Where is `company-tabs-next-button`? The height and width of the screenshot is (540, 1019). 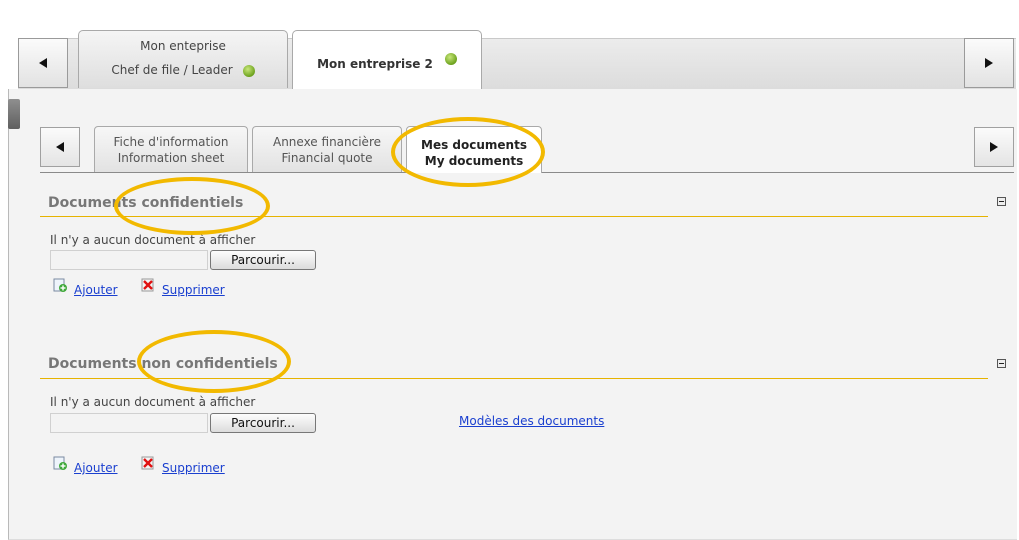 company-tabs-next-button is located at coordinates (989, 63).